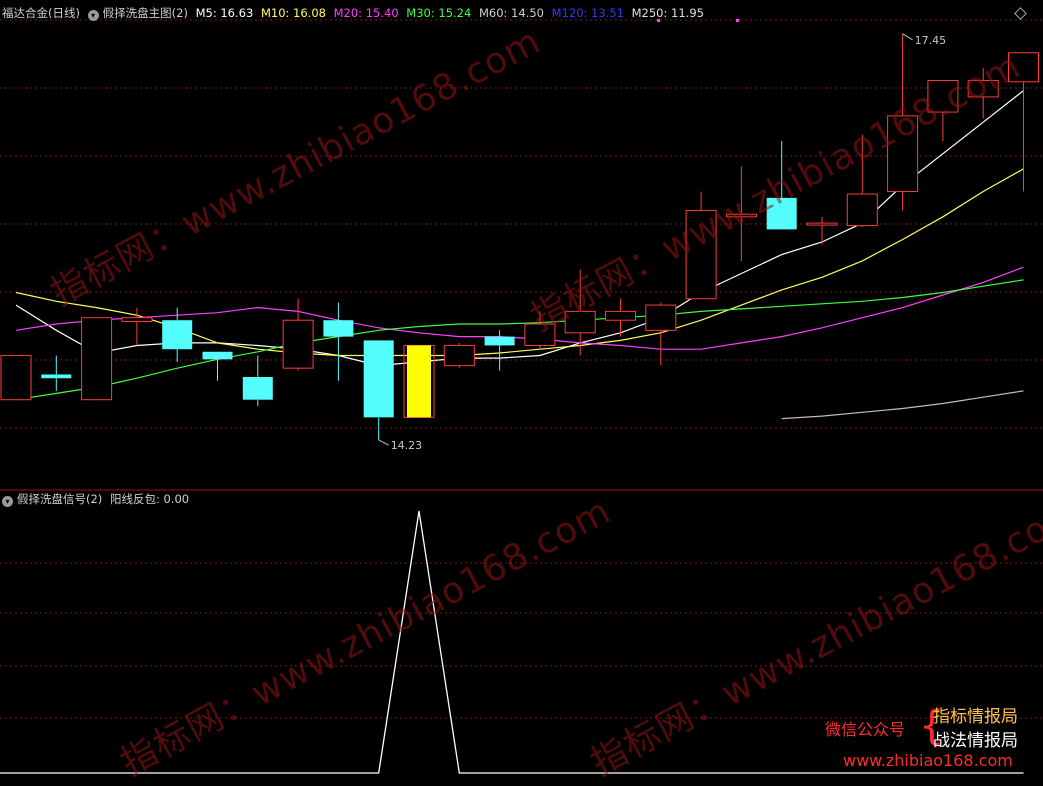  What do you see at coordinates (293, 13) in the screenshot?
I see `ma10-value: M10: 16.08` at bounding box center [293, 13].